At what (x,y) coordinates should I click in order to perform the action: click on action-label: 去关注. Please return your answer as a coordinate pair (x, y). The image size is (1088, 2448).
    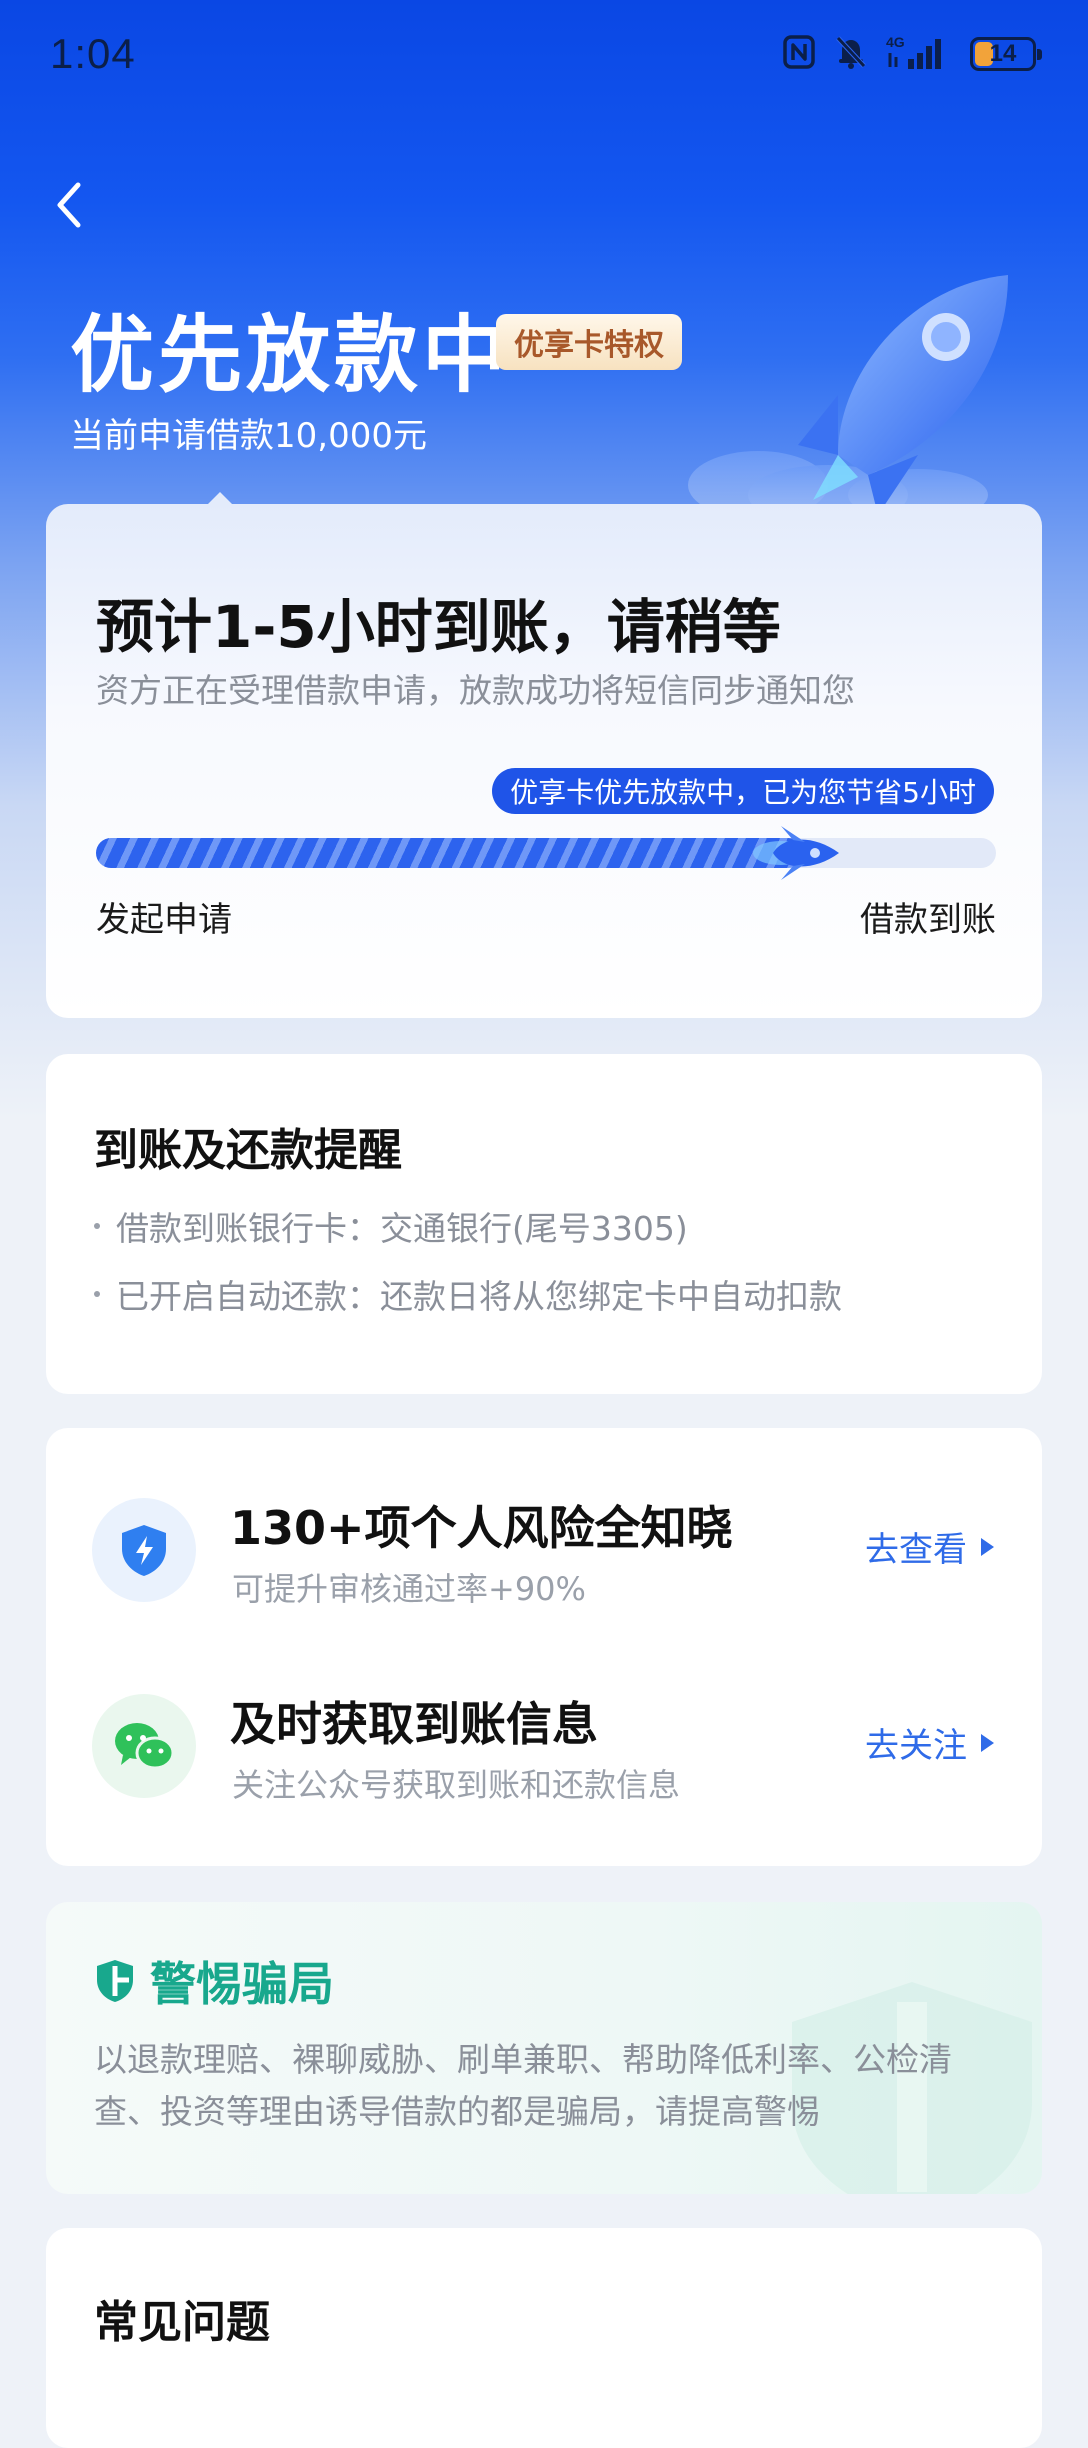
    Looking at the image, I should click on (916, 1746).